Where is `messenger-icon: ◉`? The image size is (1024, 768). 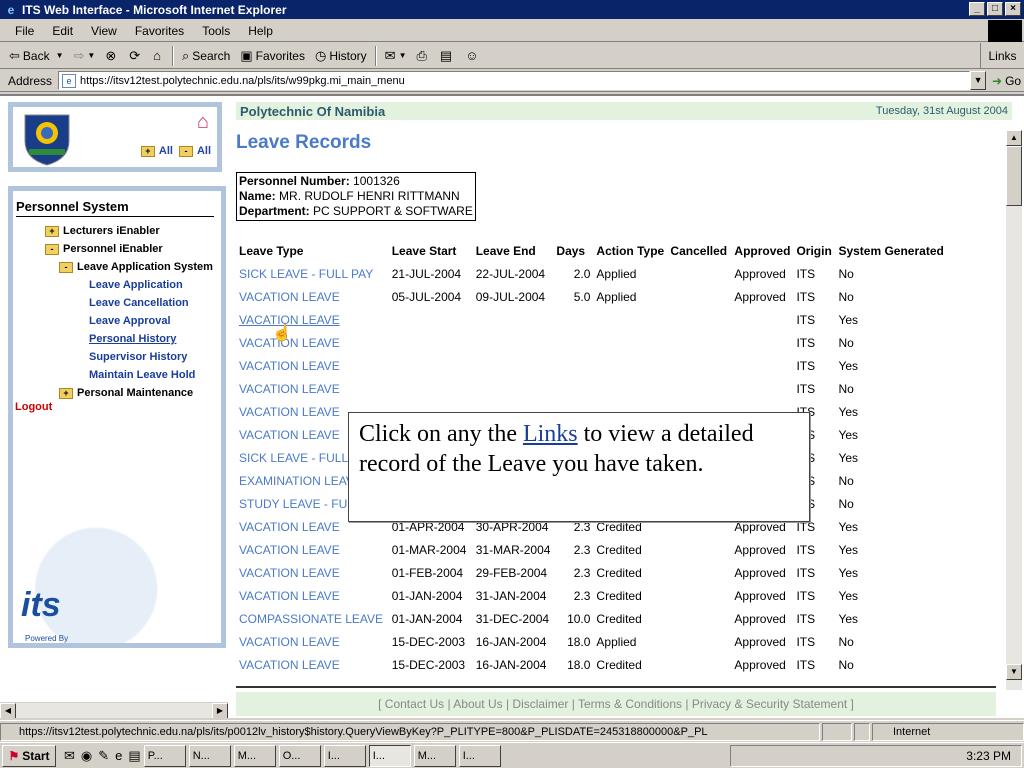
messenger-icon: ◉ is located at coordinates (86, 756).